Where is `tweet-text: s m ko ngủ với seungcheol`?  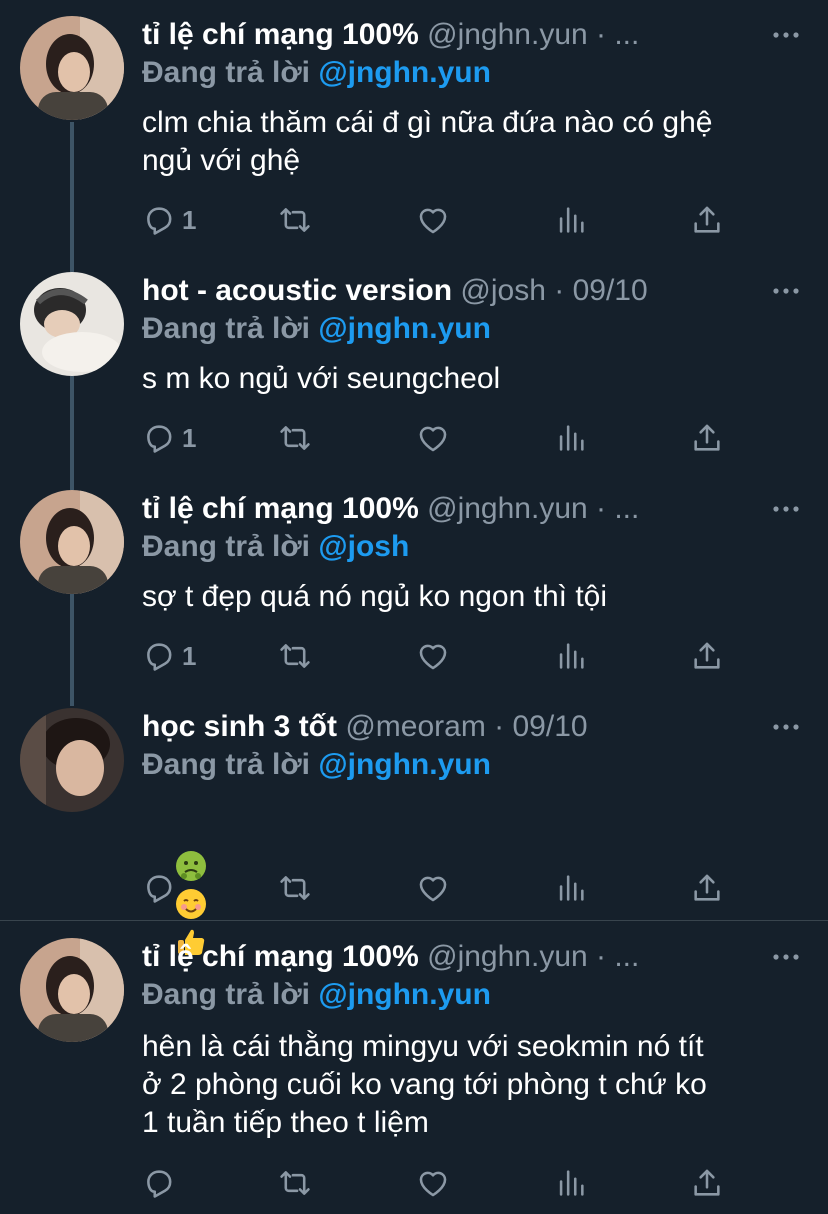
tweet-text: s m ko ngủ với seungcheol is located at coordinates (321, 378).